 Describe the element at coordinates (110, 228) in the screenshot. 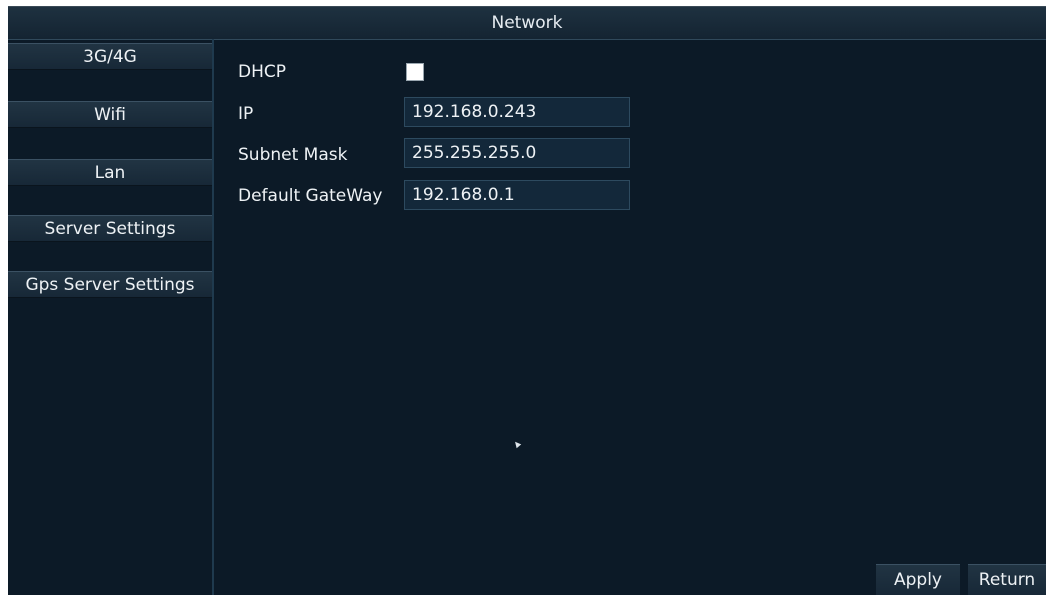

I see `sidebar-item-server-settings: Server Settings` at that location.